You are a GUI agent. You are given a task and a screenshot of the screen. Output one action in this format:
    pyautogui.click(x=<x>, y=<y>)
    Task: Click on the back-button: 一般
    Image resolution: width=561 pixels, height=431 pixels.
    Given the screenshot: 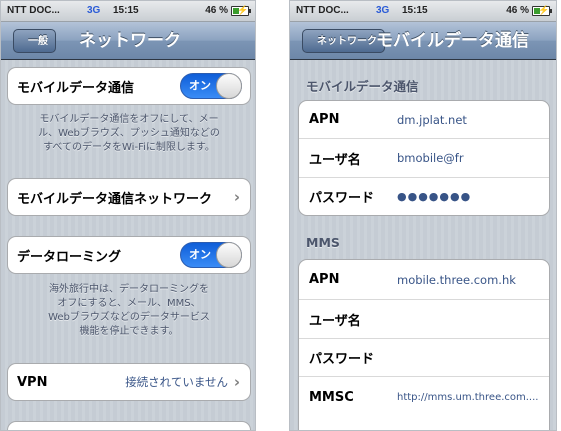 What is the action you would take?
    pyautogui.click(x=34, y=41)
    